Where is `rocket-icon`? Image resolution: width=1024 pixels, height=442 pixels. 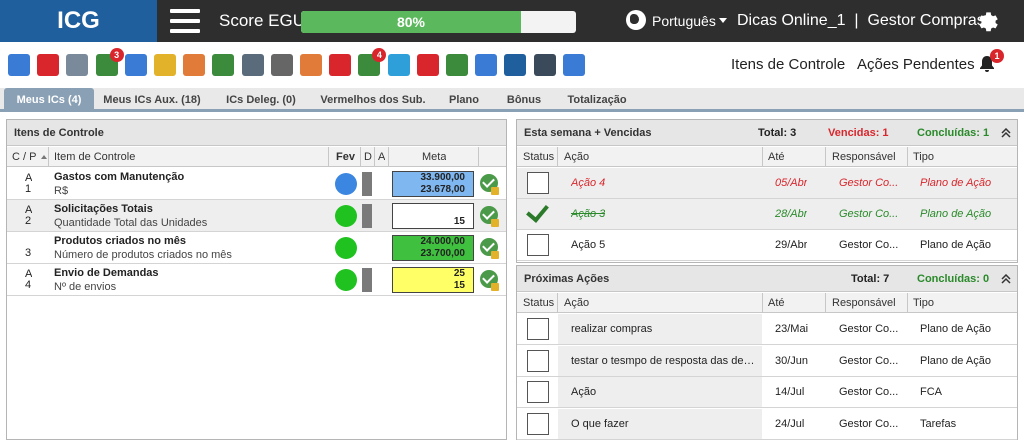
rocket-icon is located at coordinates (573, 65).